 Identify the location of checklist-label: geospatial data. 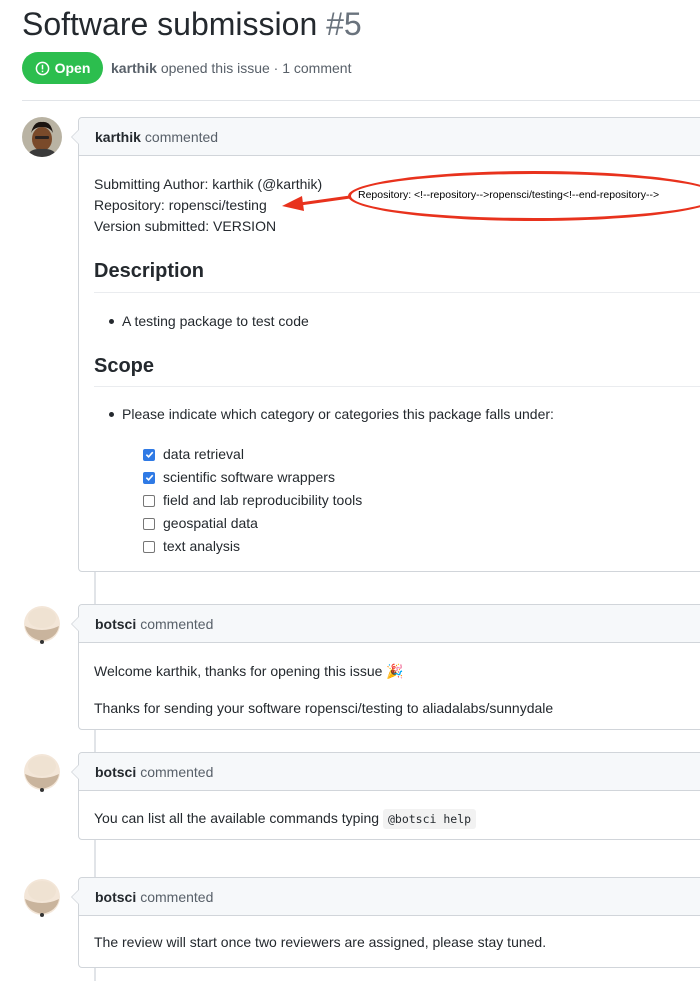
(210, 523).